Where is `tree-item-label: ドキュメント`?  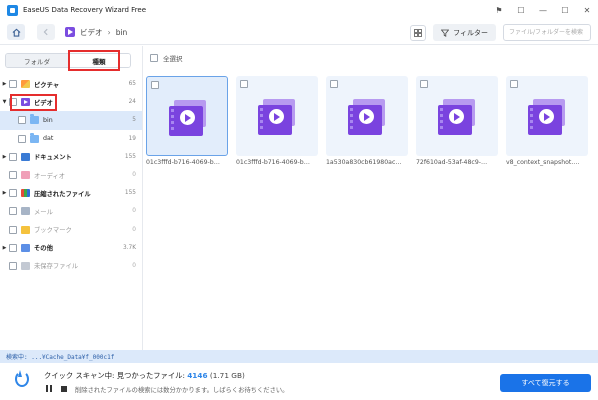
tree-item-label: ドキュメント is located at coordinates (53, 158).